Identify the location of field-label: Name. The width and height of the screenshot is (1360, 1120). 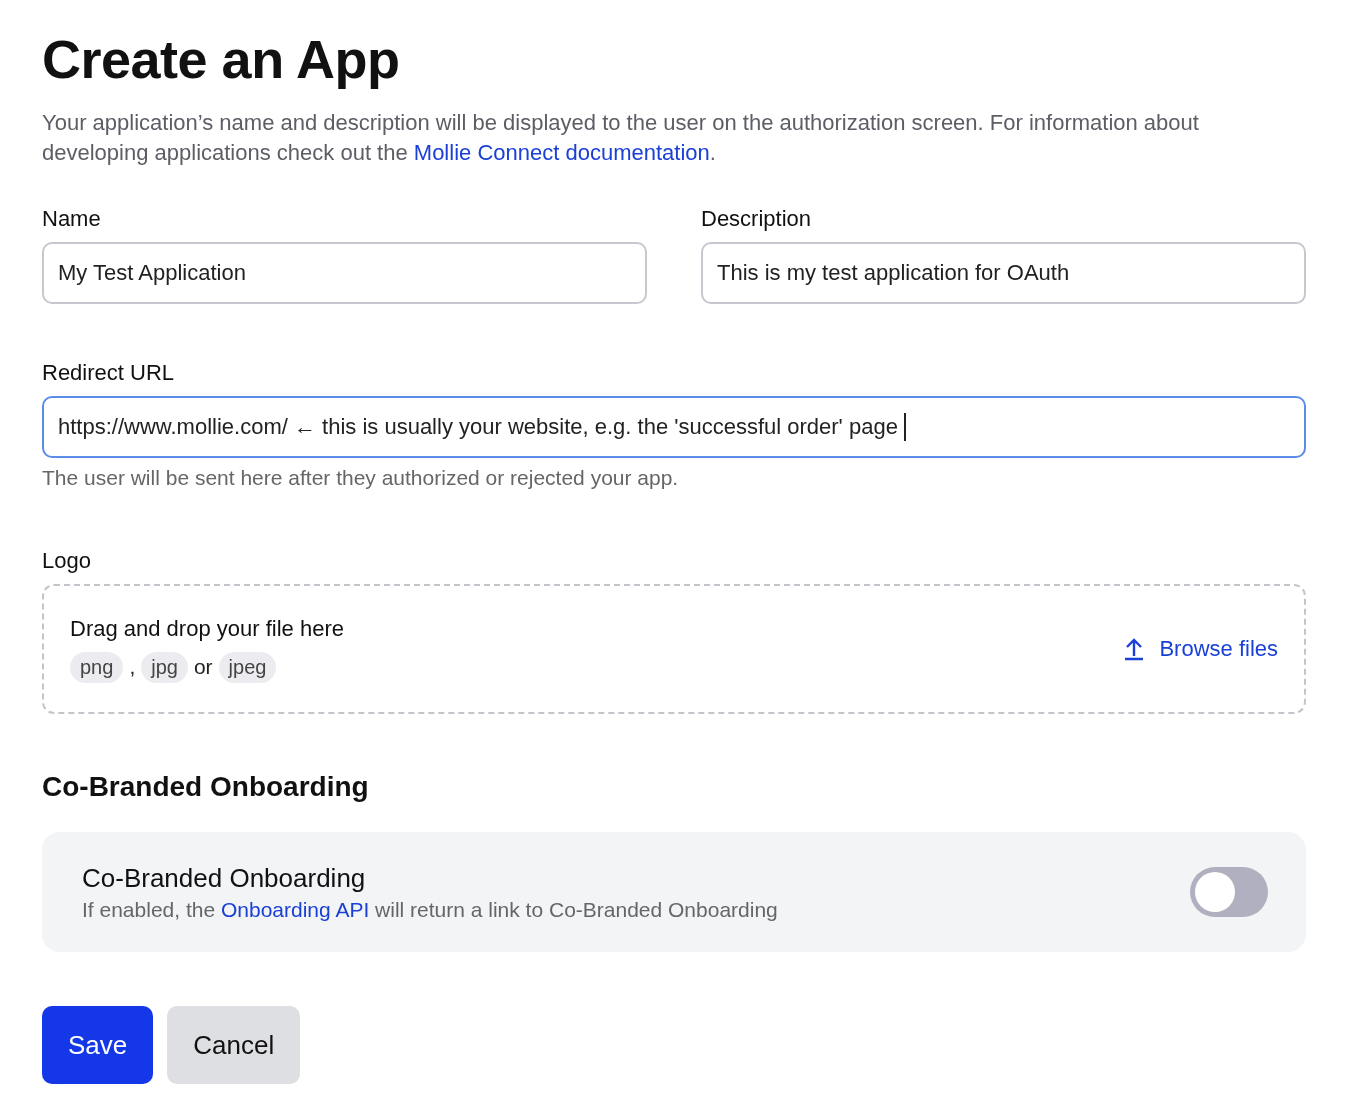
(72, 219).